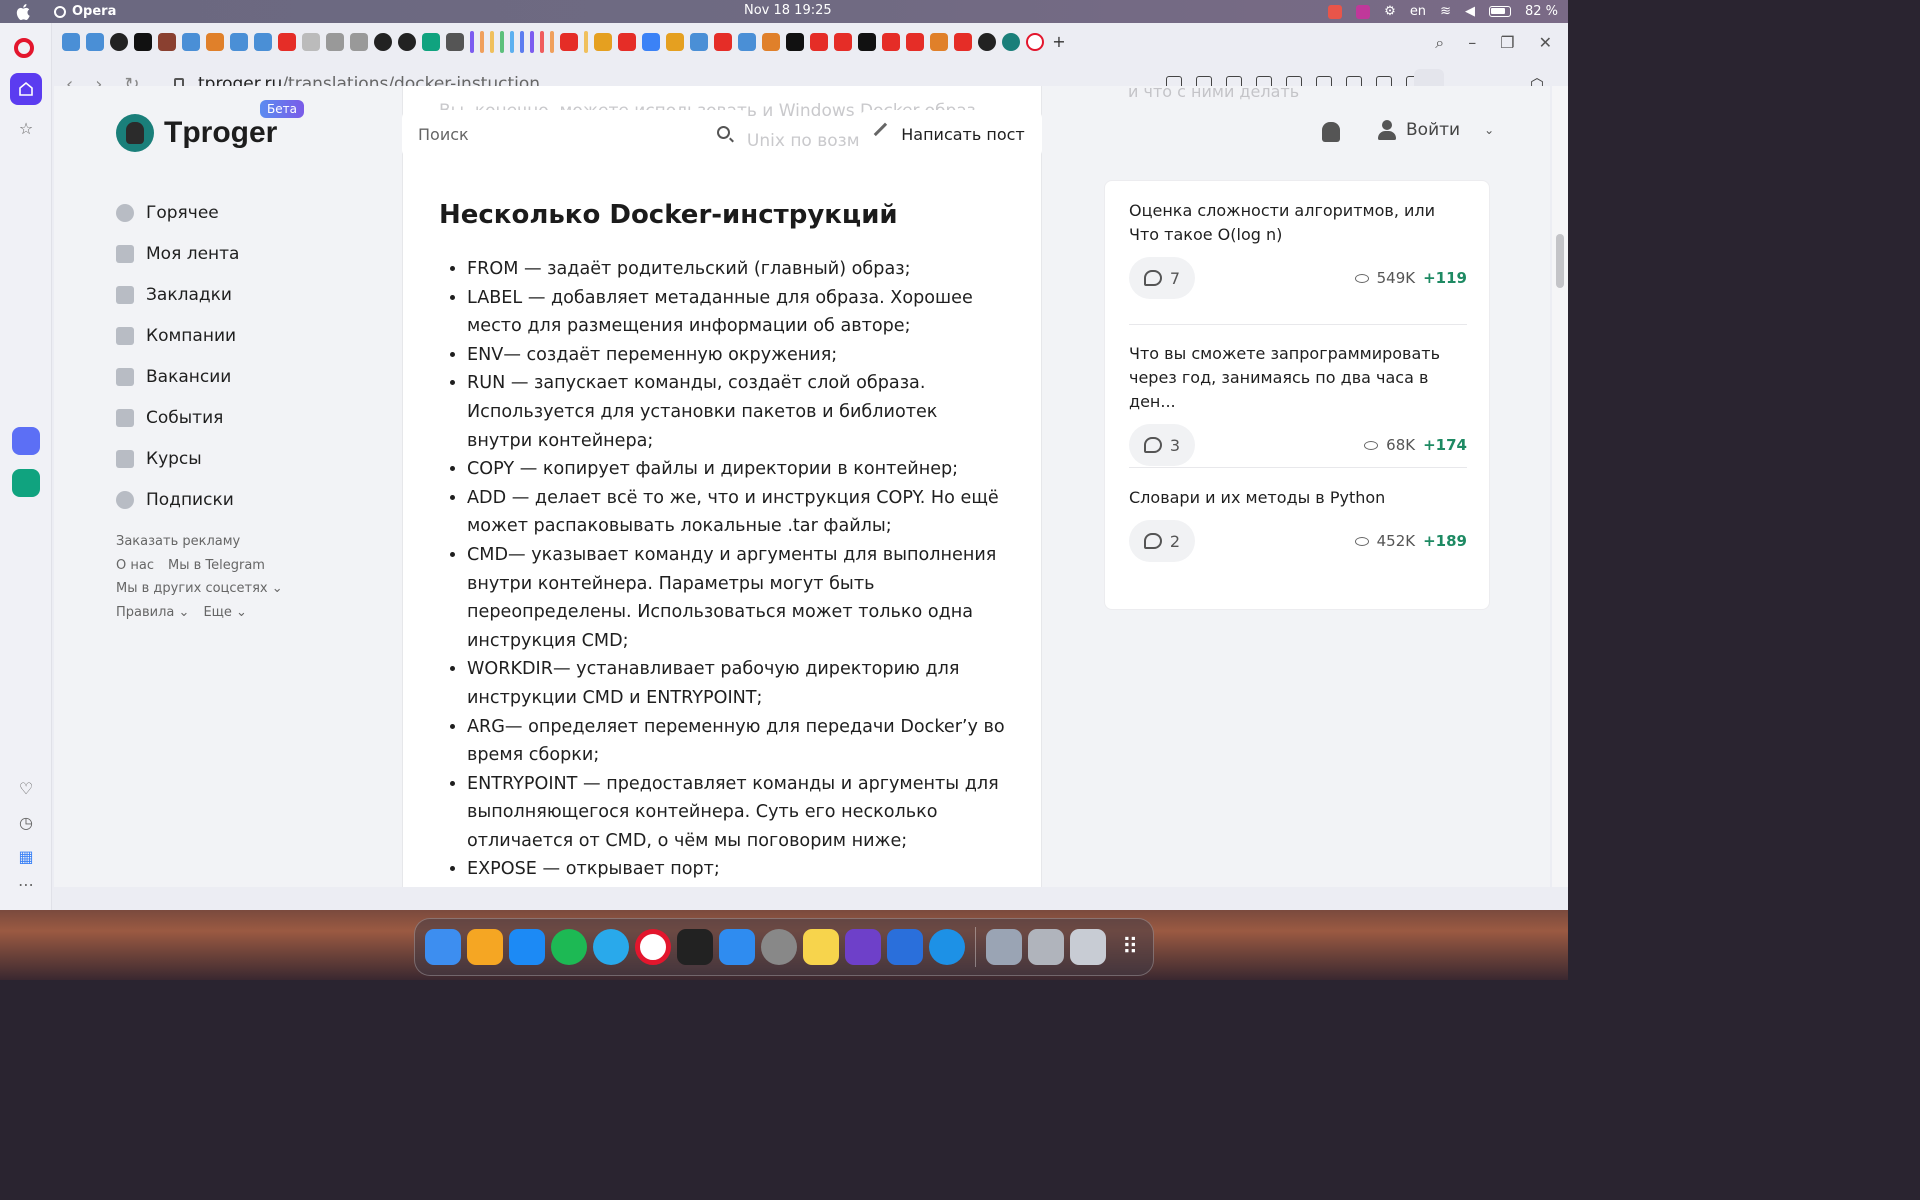 This screenshot has height=1200, width=1920. What do you see at coordinates (779, 947) in the screenshot?
I see `system-settings-icon` at bounding box center [779, 947].